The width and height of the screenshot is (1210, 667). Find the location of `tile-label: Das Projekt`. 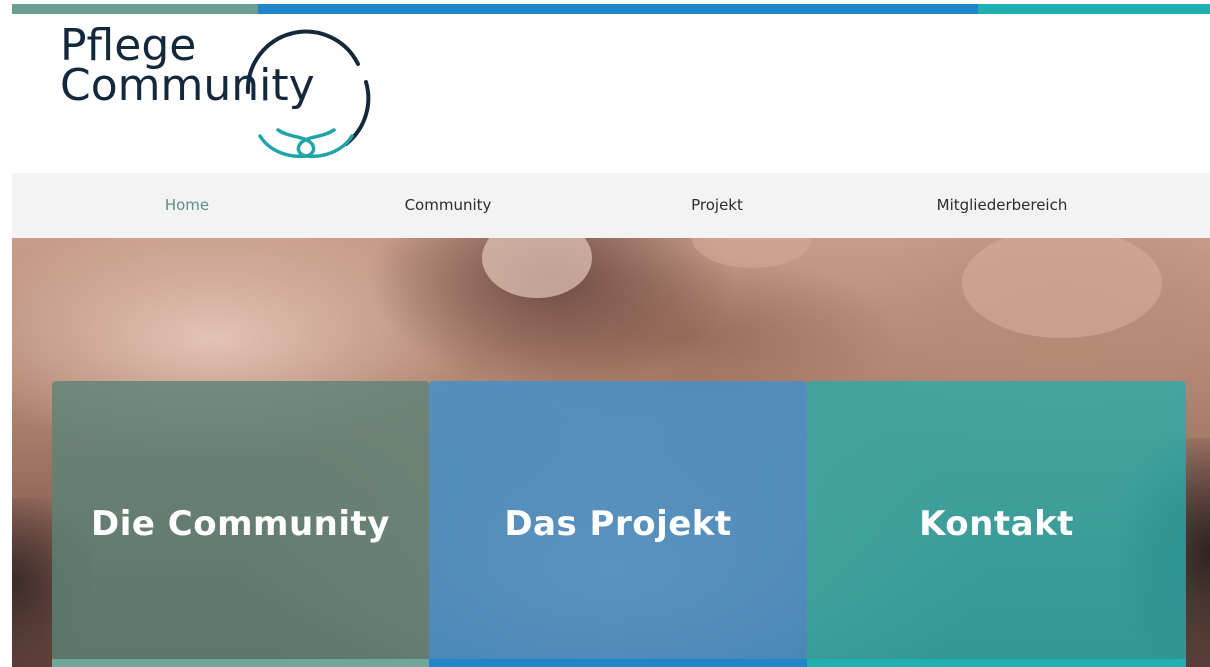

tile-label: Das Projekt is located at coordinates (618, 524).